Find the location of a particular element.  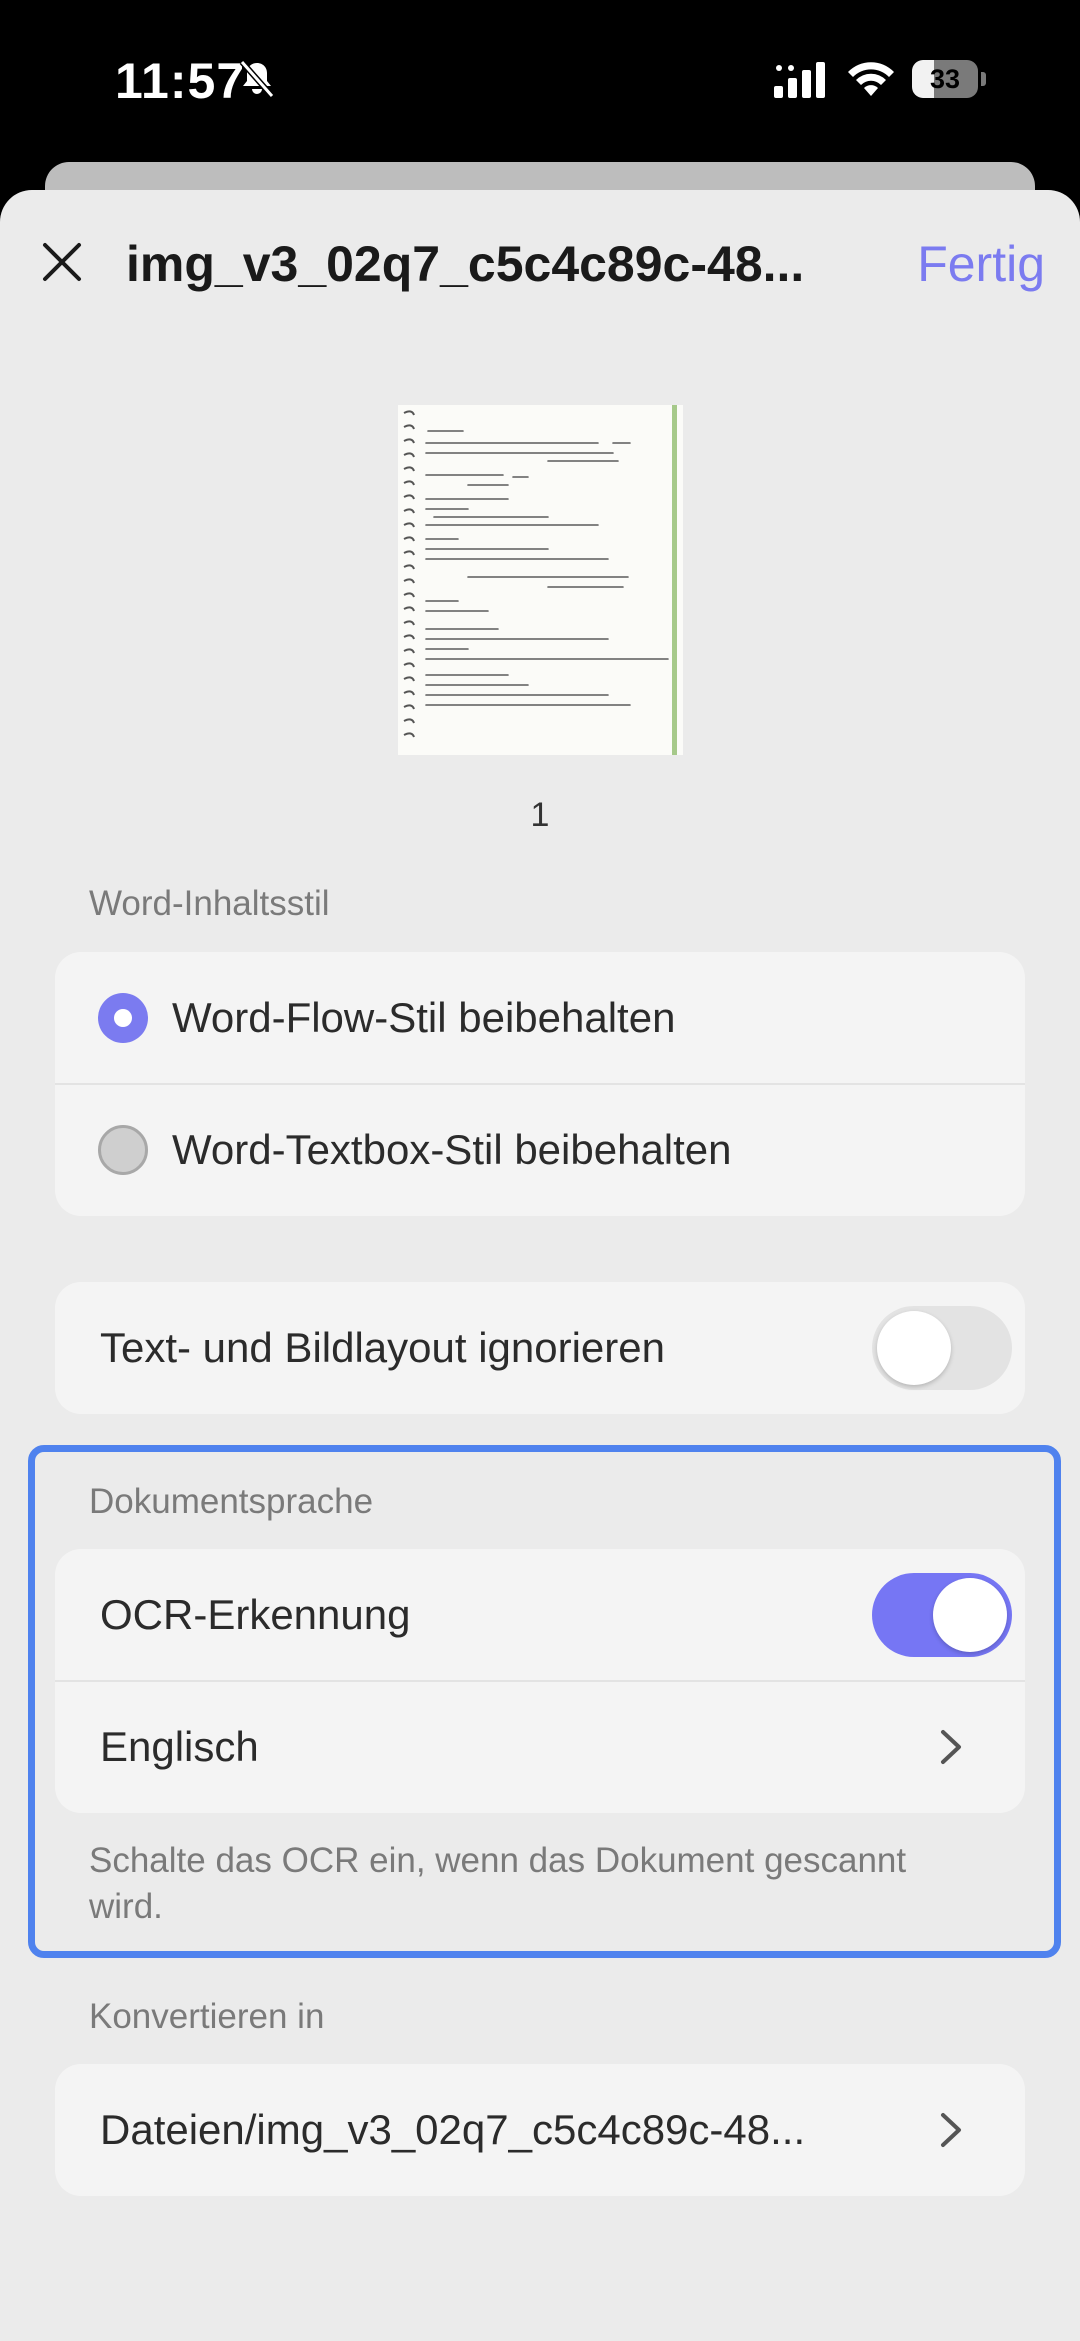

ignore-layout-toggle is located at coordinates (942, 1348).